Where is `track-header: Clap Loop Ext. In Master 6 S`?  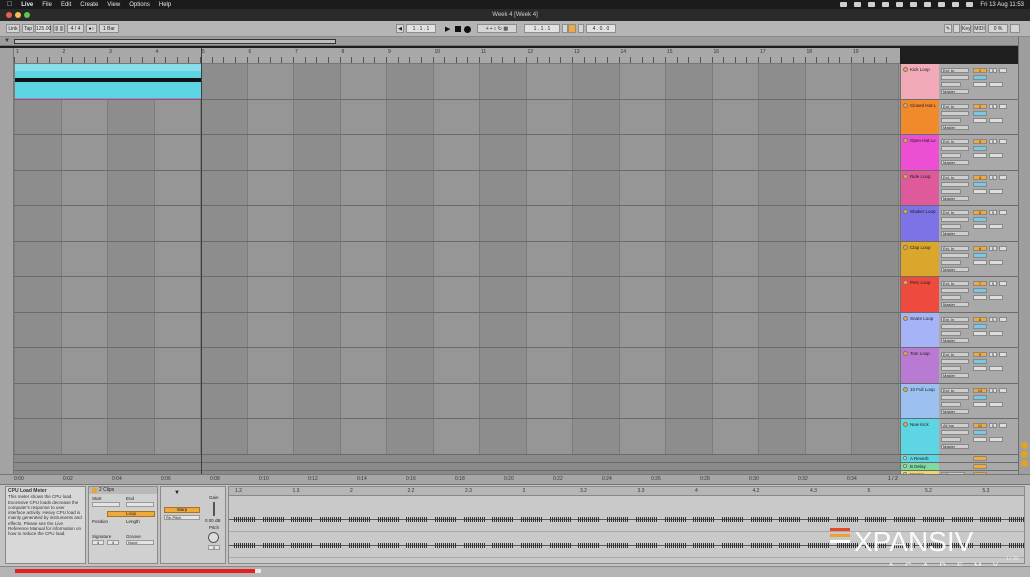
track-header: Clap Loop Ext. In Master 6 S is located at coordinates (960, 259).